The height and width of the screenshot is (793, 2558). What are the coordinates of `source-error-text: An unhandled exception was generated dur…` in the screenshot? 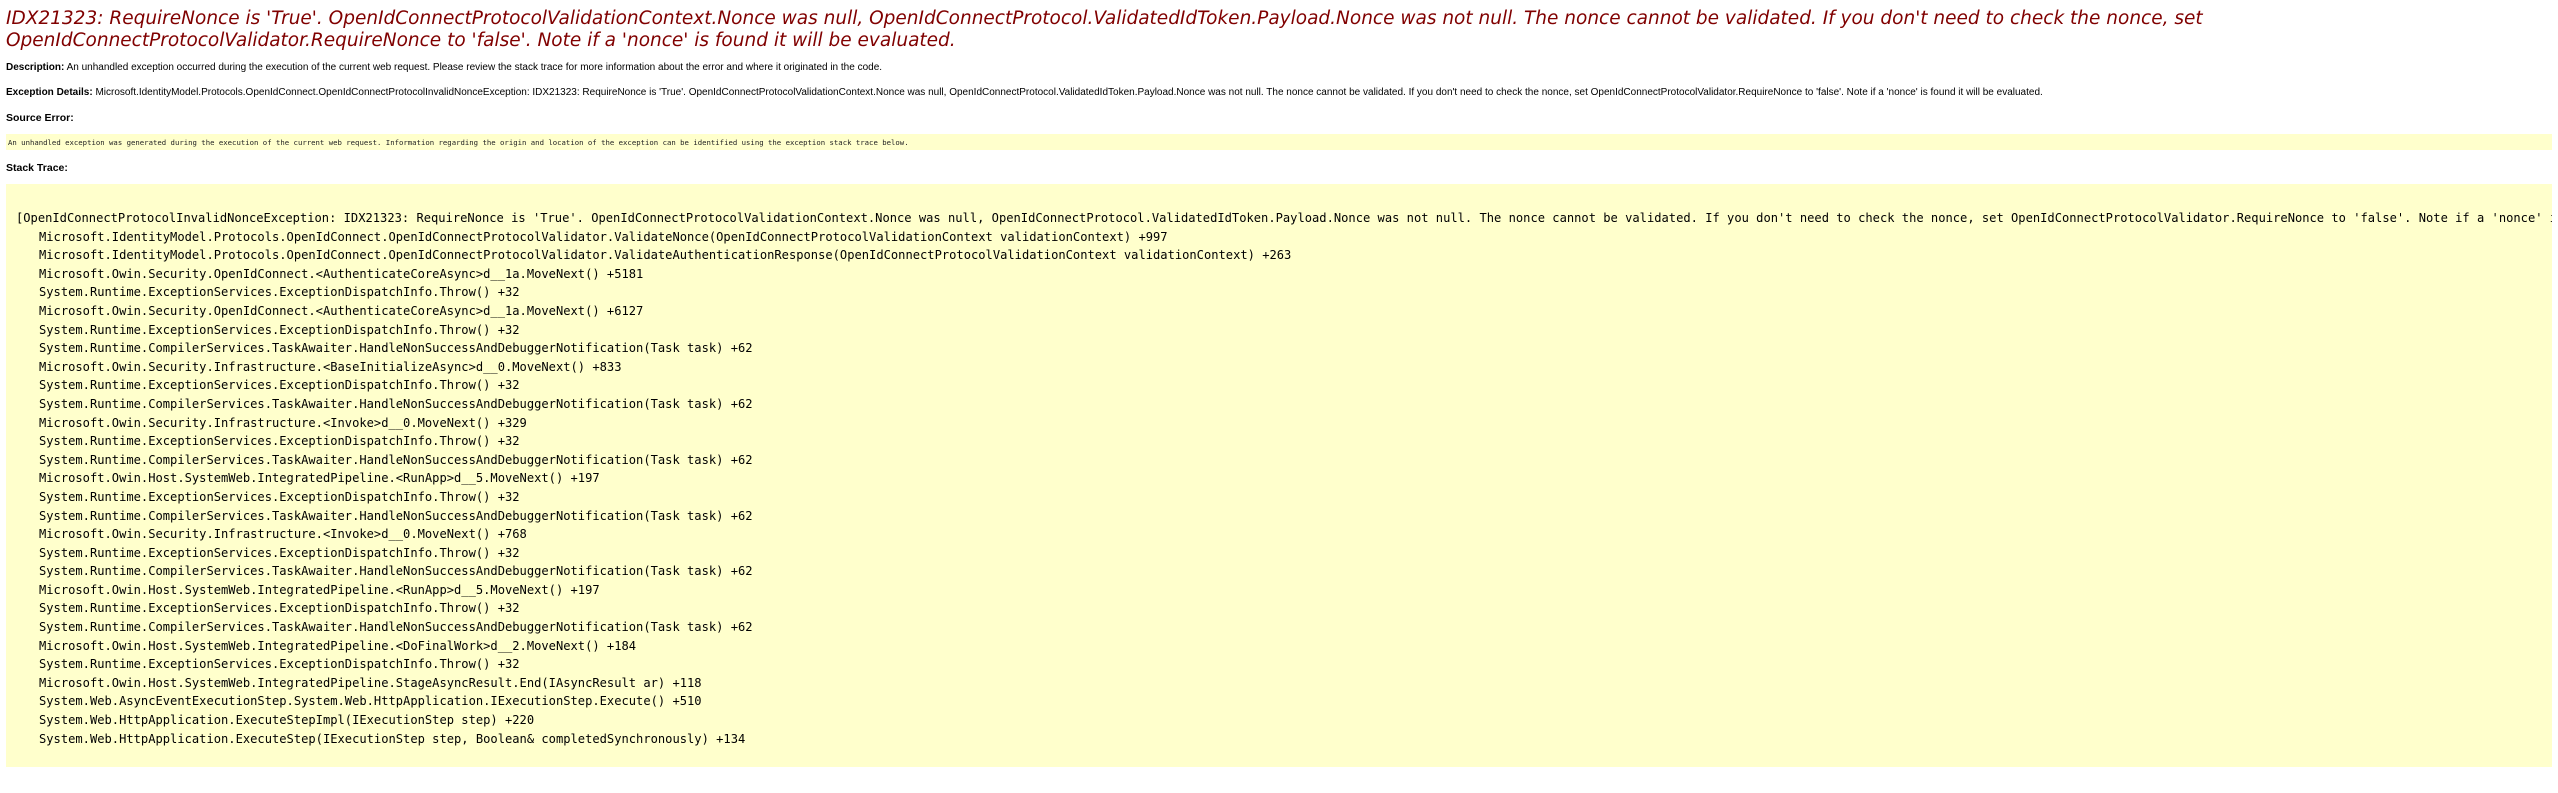 It's located at (458, 142).